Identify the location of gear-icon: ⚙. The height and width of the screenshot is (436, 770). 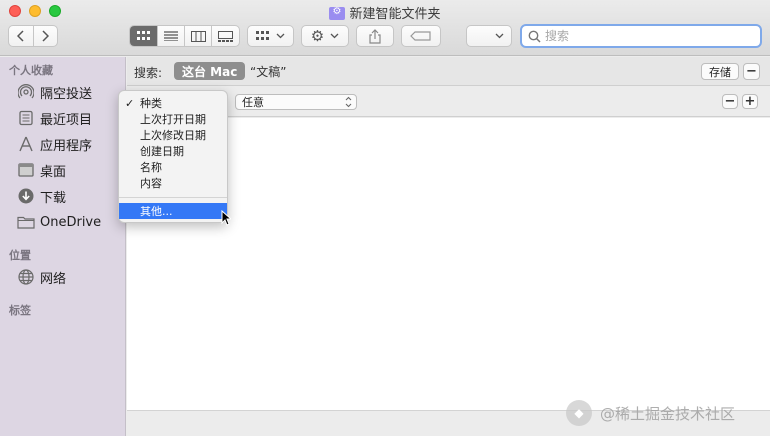
(317, 36).